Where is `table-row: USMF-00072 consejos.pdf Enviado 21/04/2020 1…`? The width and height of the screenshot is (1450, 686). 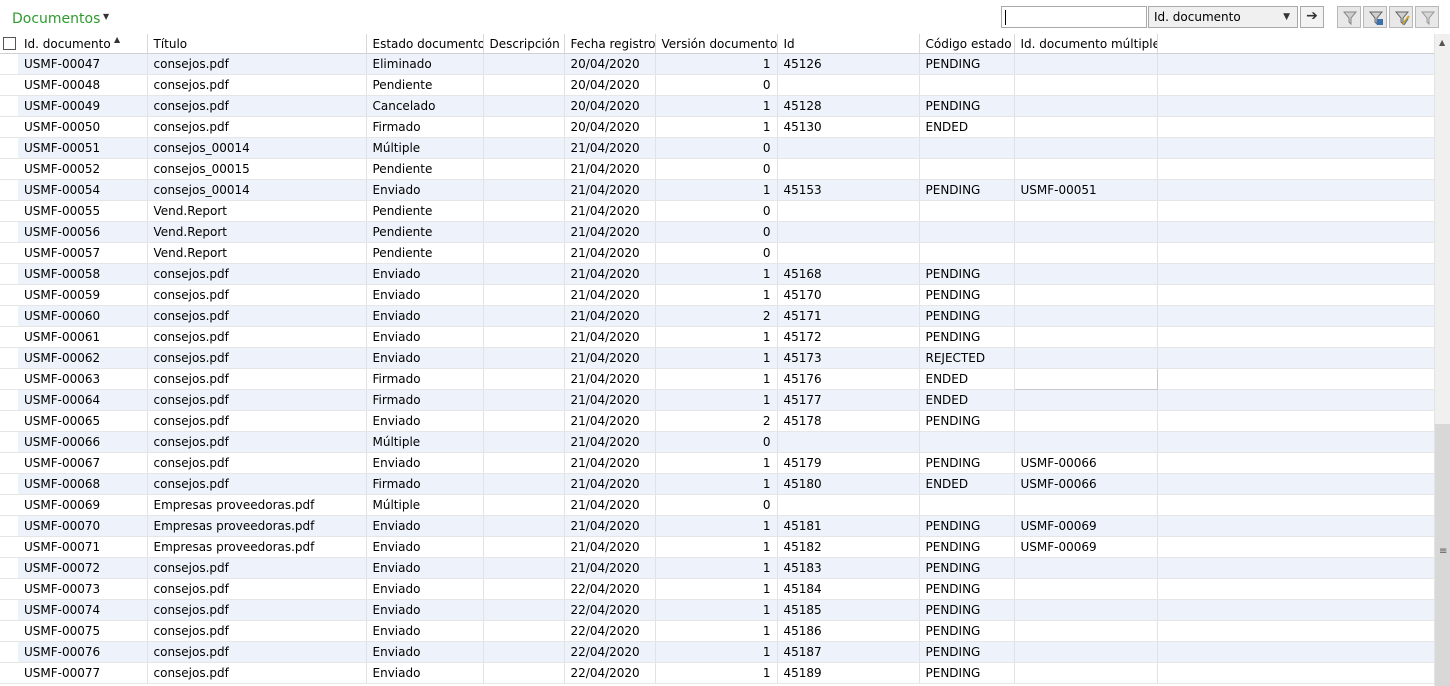 table-row: USMF-00072 consejos.pdf Enviado 21/04/2020 1… is located at coordinates (717, 568).